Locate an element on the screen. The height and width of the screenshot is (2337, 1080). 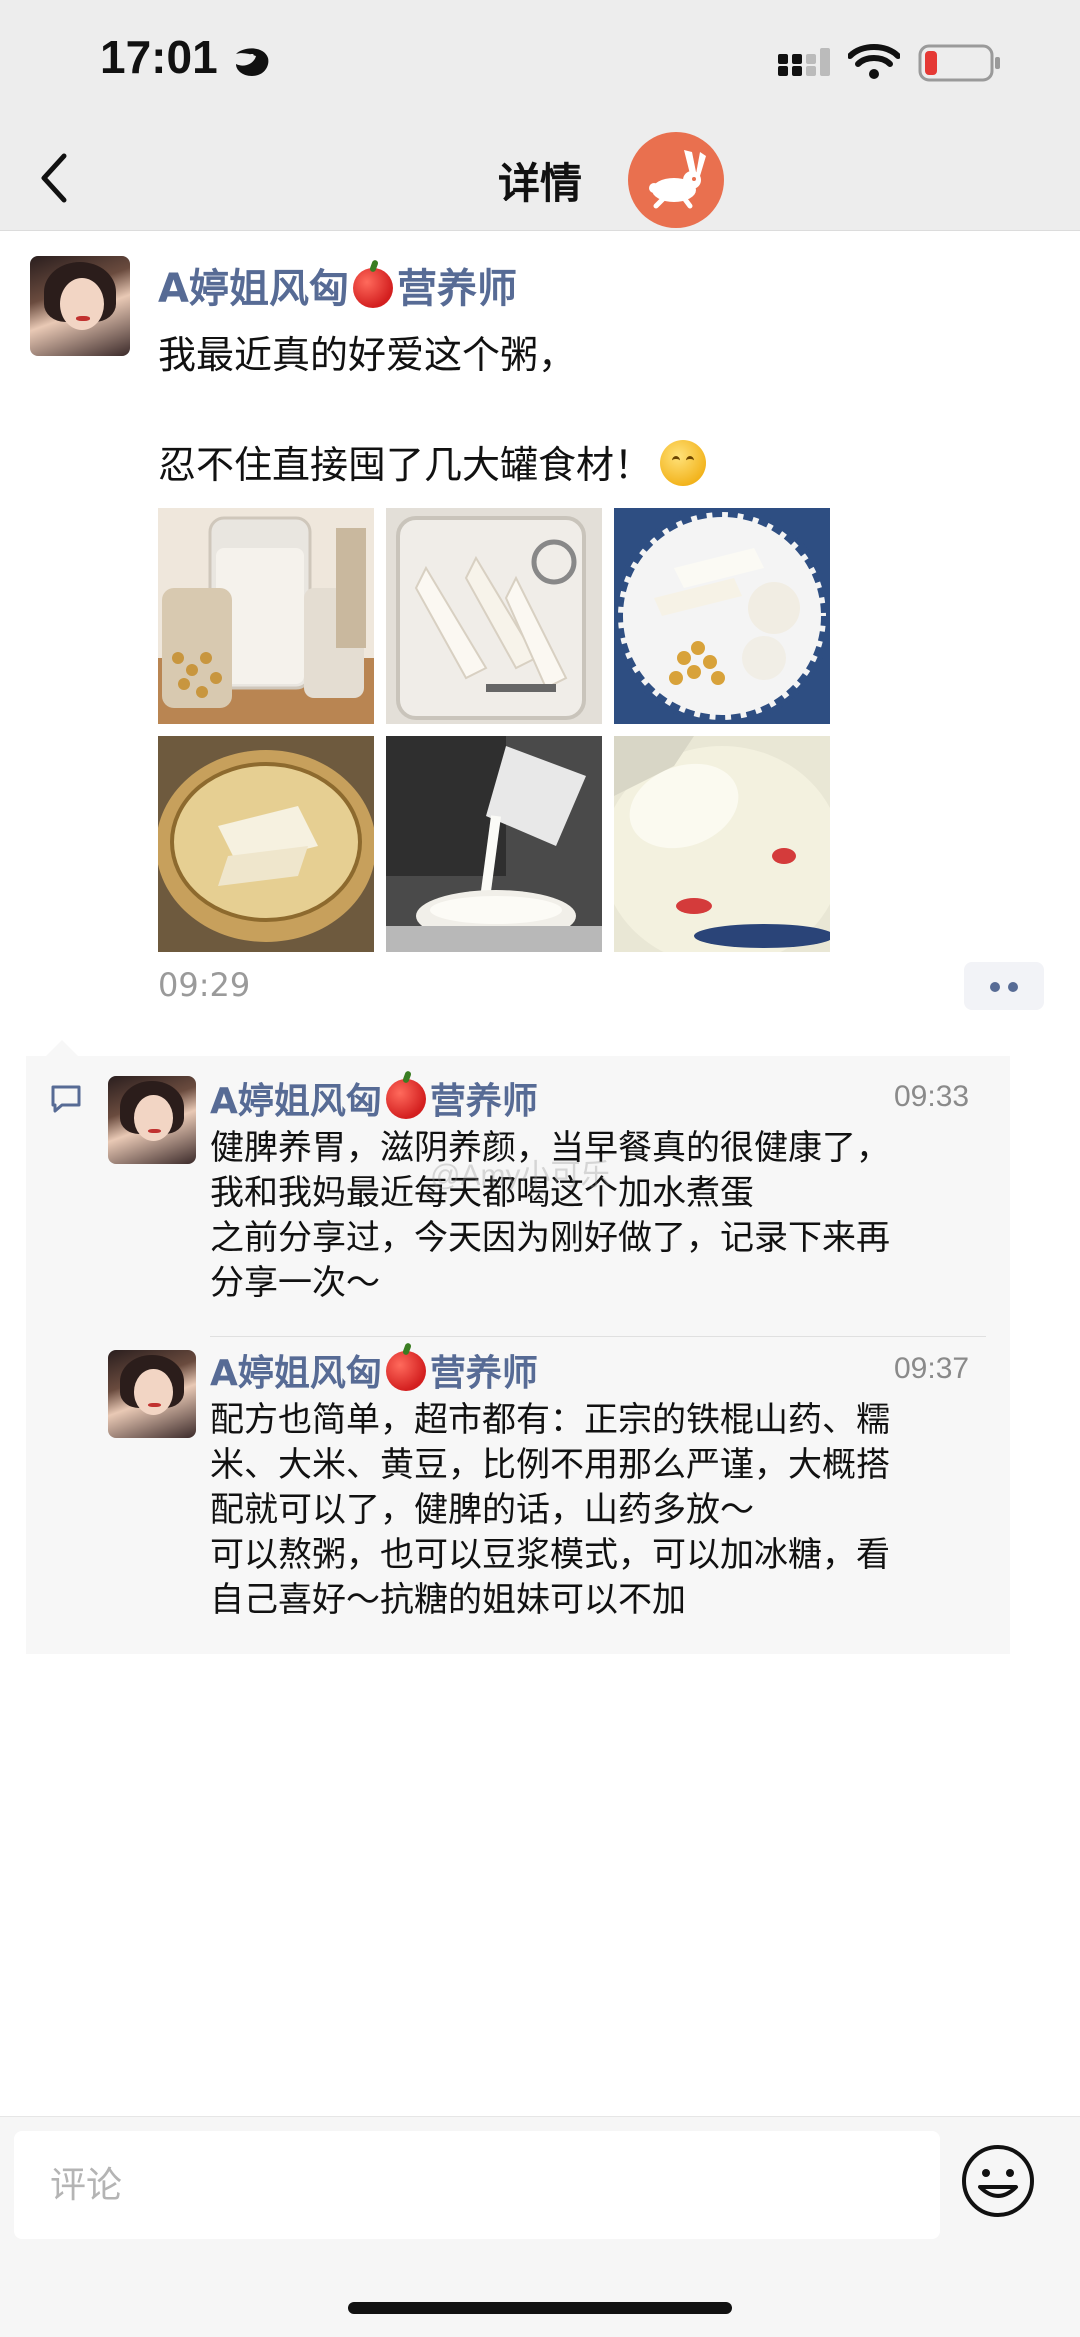
watermark: @Amy小可乐 is located at coordinates (520, 1175).